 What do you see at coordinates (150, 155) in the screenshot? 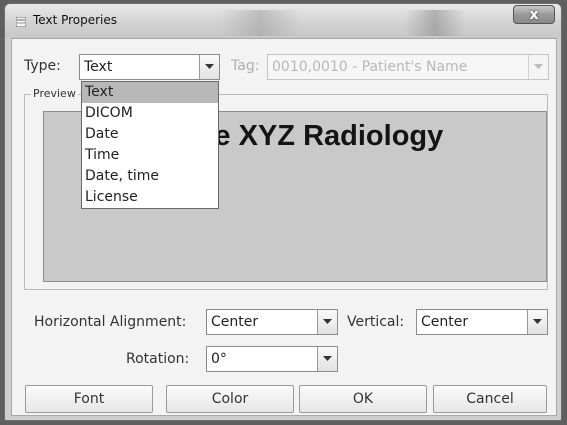
I see `dropdown-option: Time` at bounding box center [150, 155].